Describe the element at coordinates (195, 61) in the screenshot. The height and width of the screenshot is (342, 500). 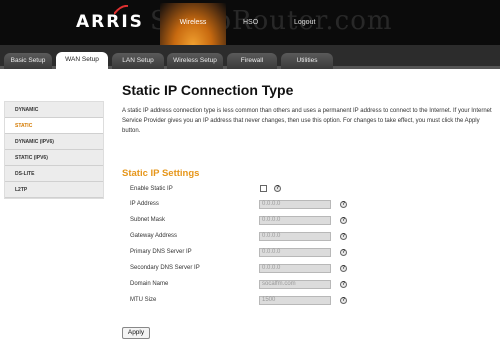
I see `tab-wireless-setup: Wireless Setup` at that location.